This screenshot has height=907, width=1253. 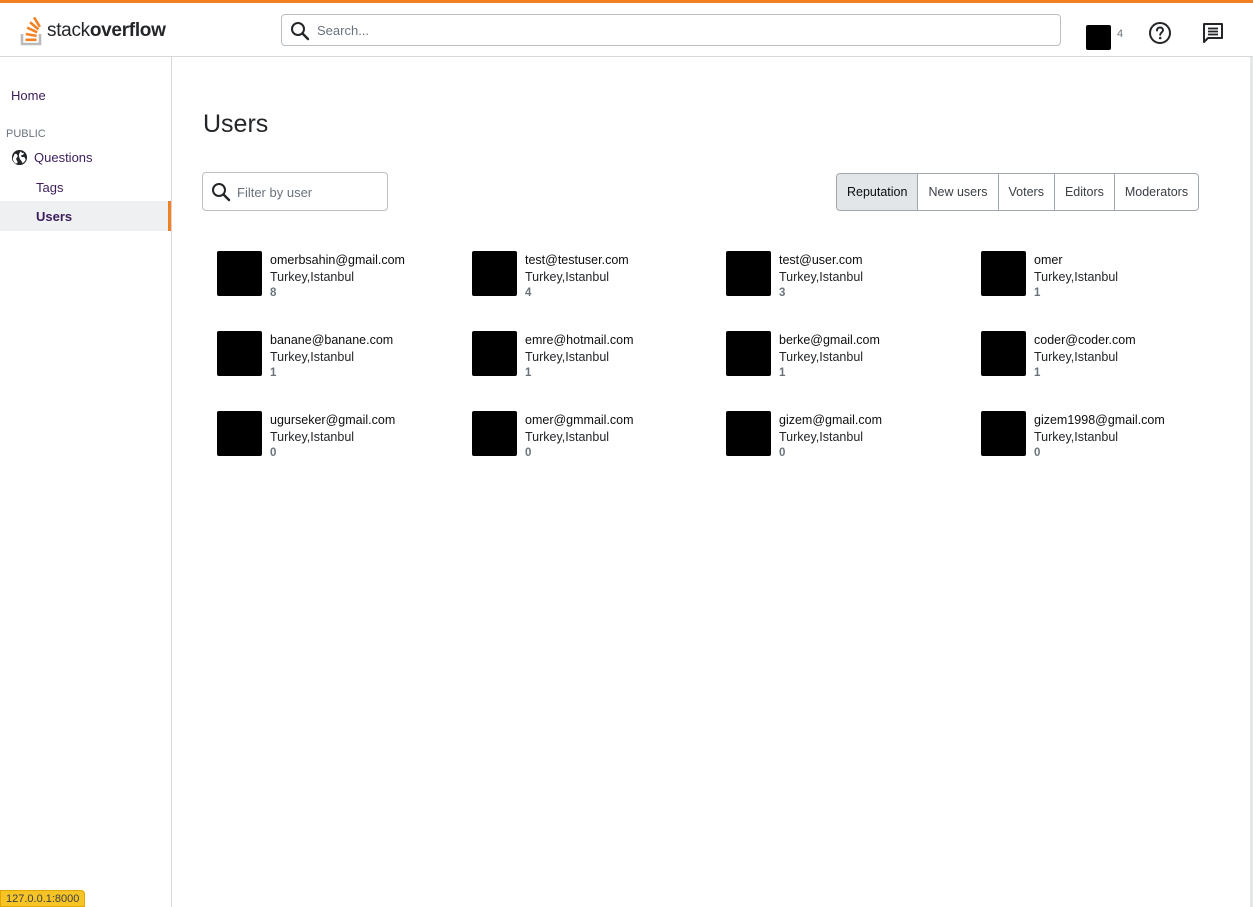 I want to click on user-name-link: berke@gmail.com, so click(x=829, y=340).